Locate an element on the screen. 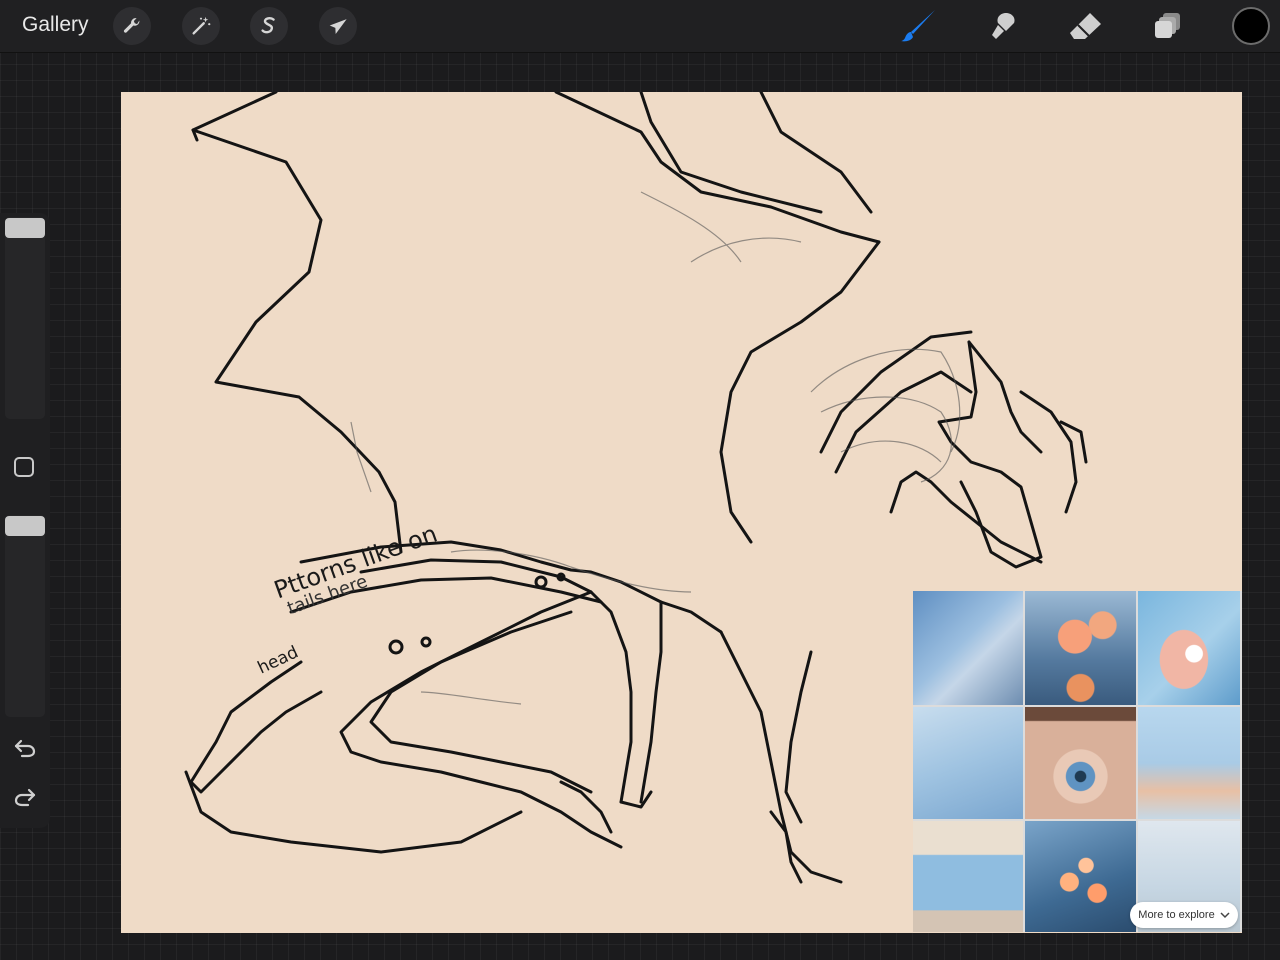  opacity-thumb is located at coordinates (25, 526).